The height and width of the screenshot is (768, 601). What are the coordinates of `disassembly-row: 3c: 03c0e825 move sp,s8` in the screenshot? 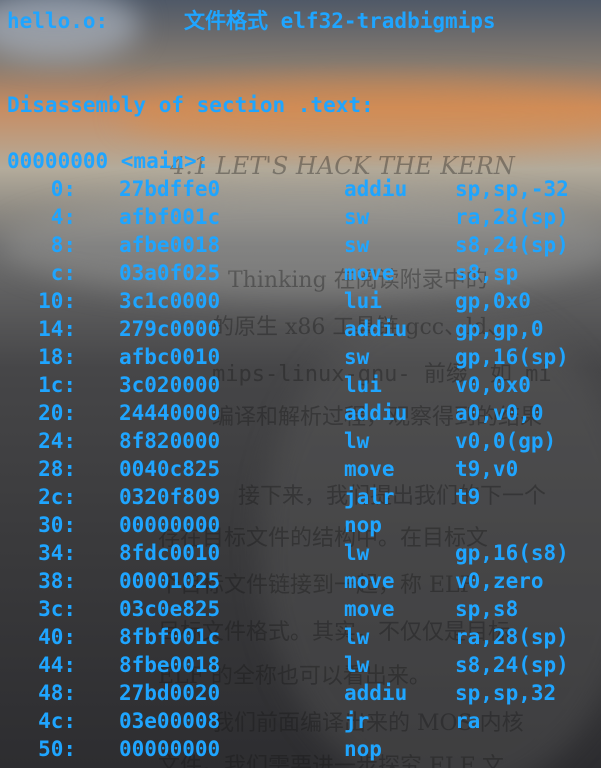 It's located at (300, 609).